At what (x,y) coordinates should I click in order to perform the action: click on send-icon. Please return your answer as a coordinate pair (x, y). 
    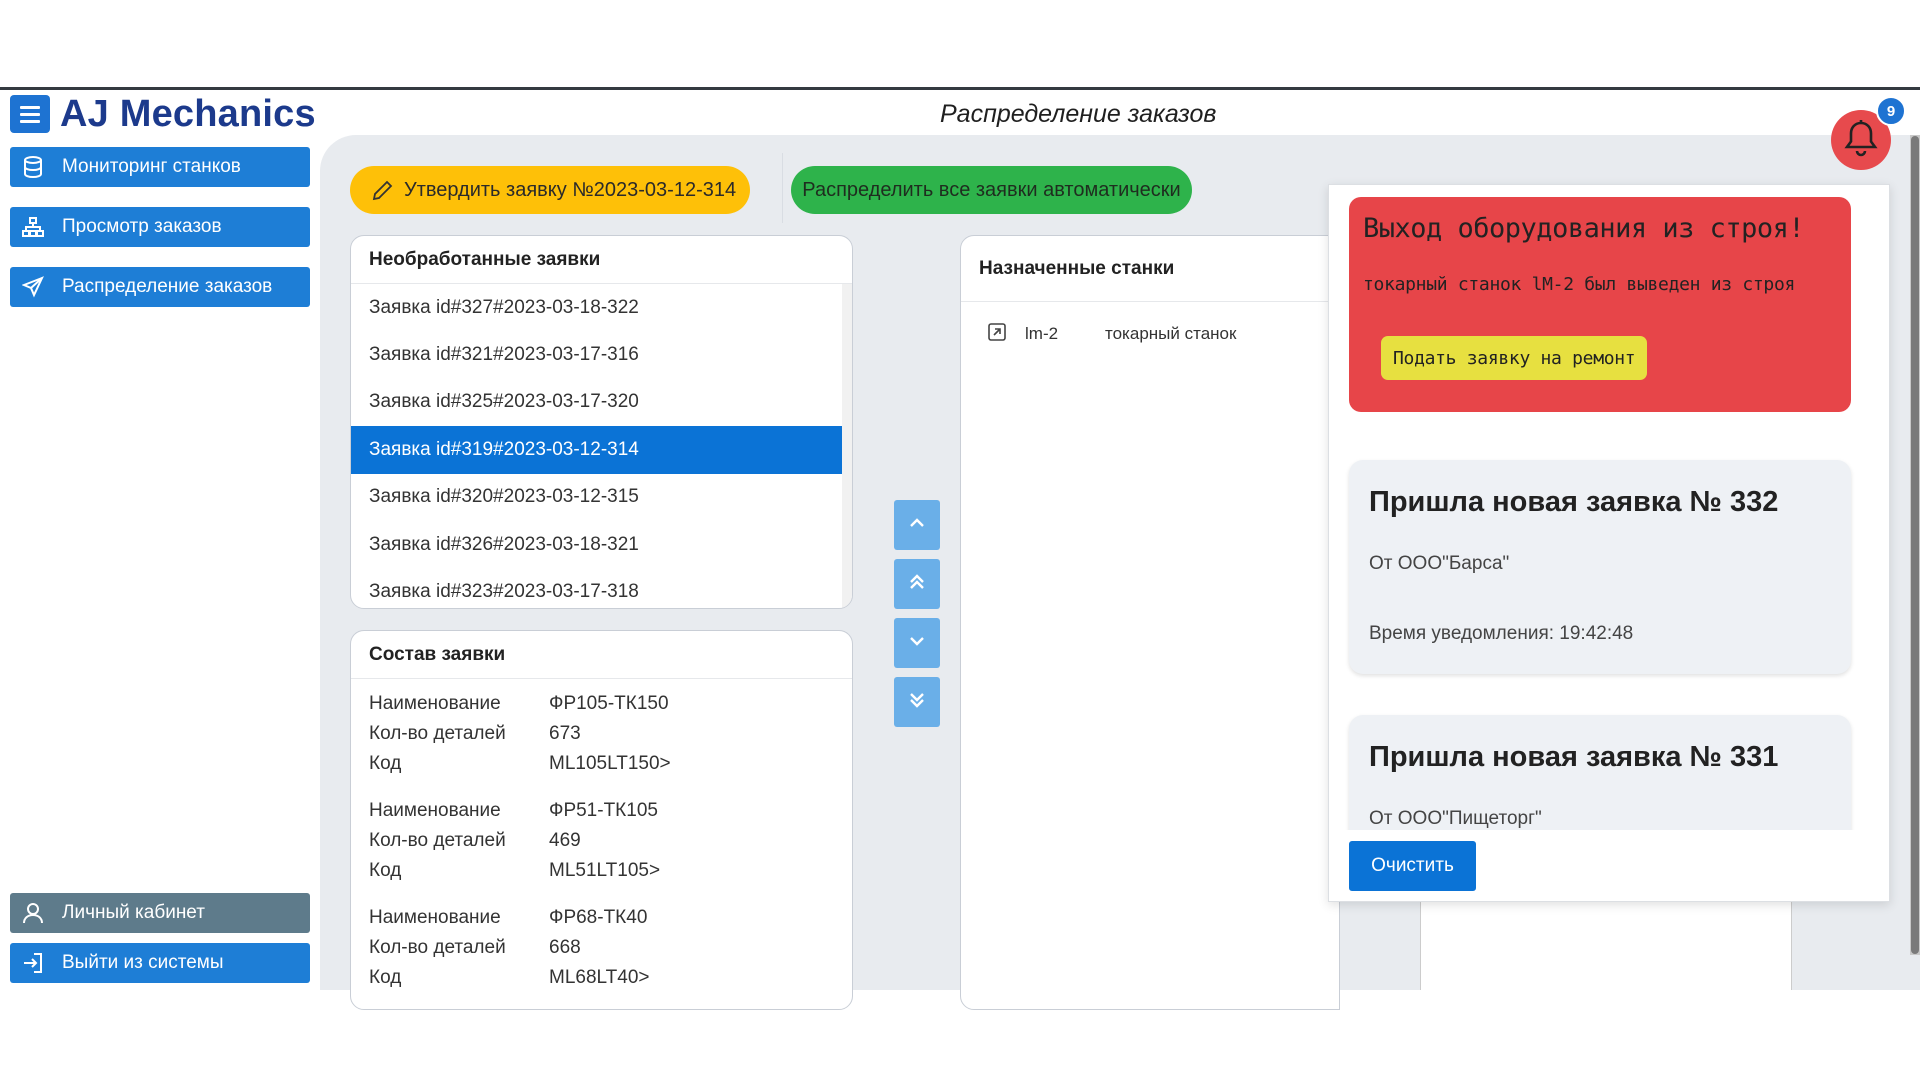
    Looking at the image, I should click on (33, 287).